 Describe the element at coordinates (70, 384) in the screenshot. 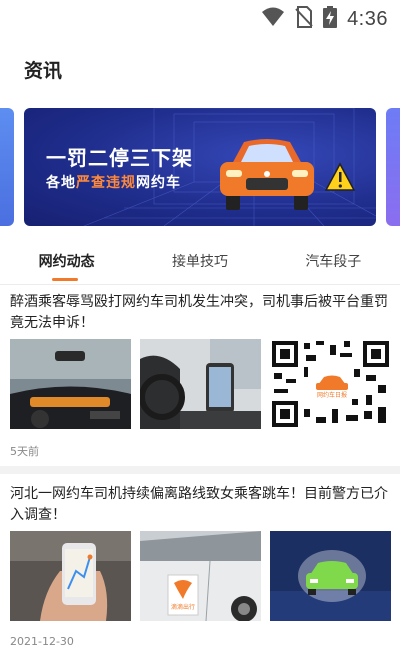

I see `dashboard-camera-image` at that location.